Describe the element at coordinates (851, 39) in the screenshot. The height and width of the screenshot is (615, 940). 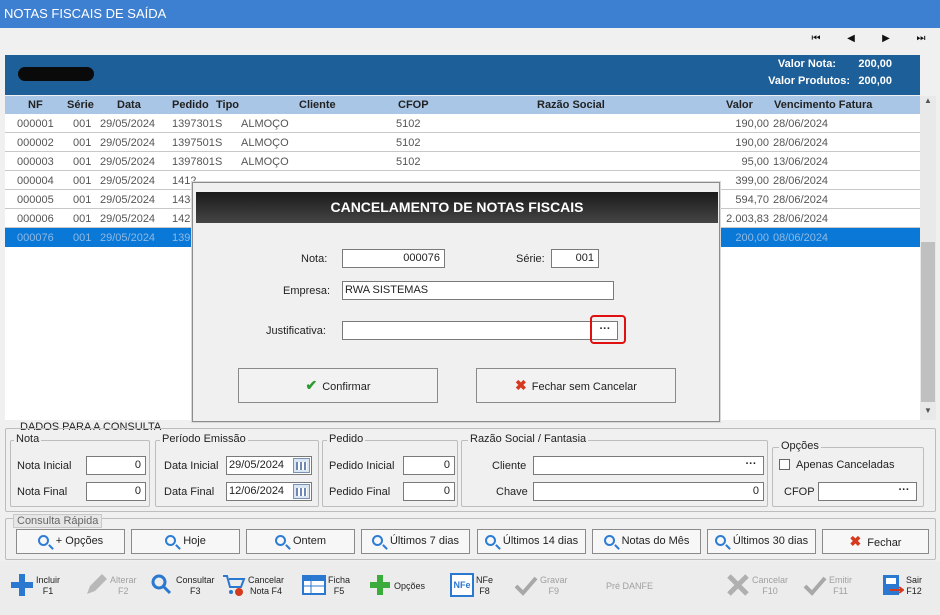
I see `prev-record-button: ◀` at that location.